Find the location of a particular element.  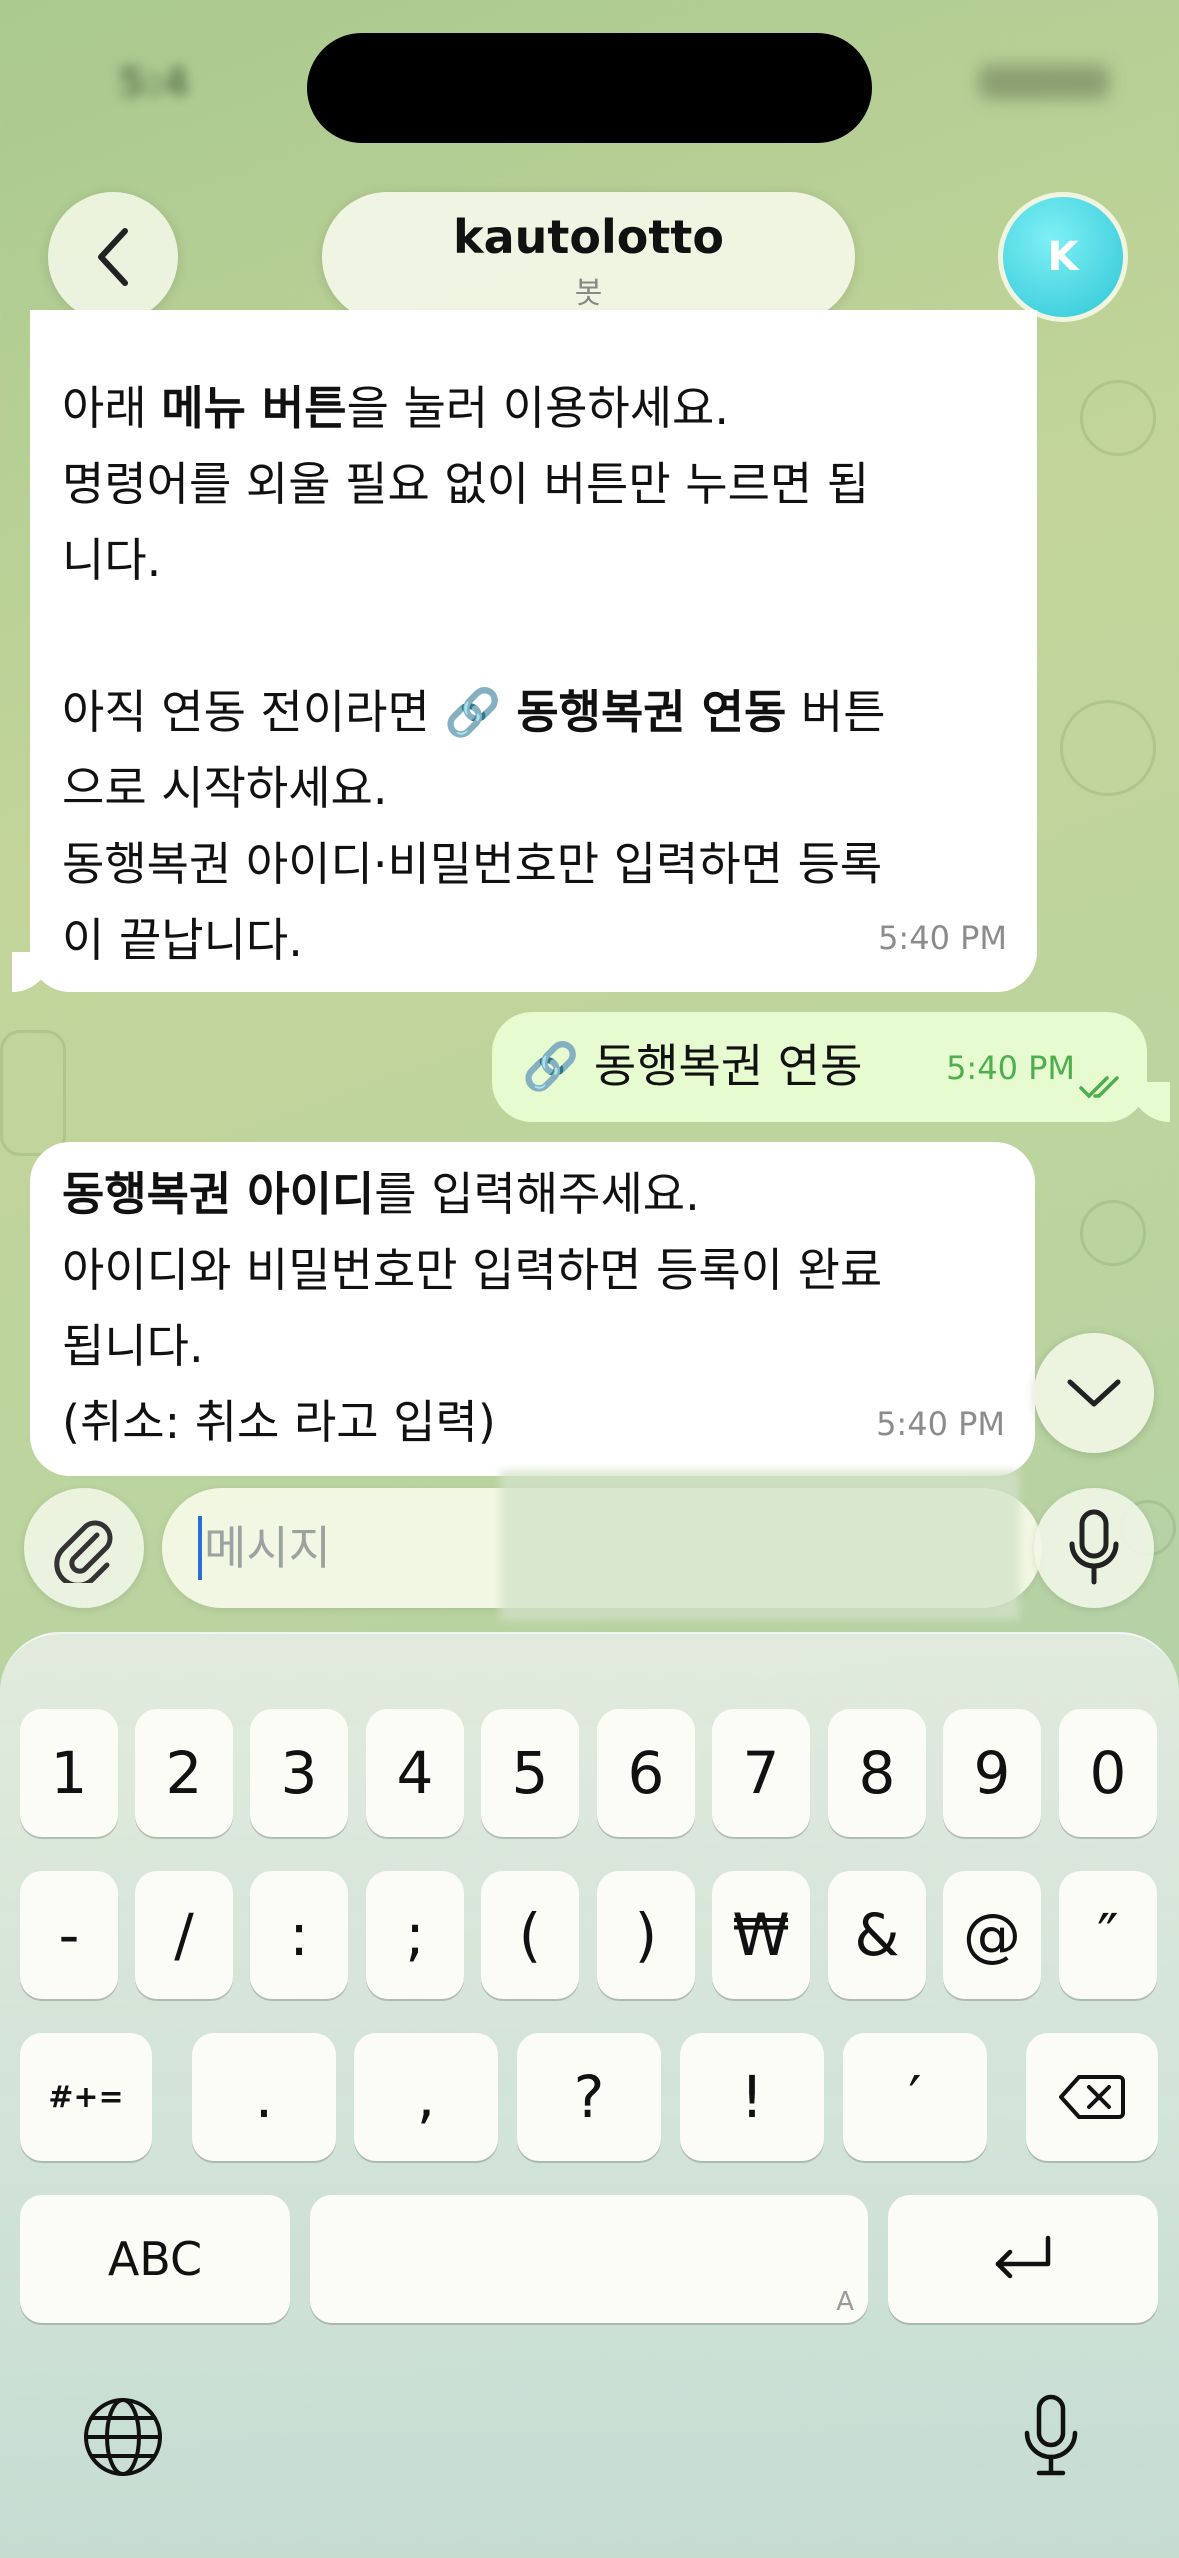

back-button is located at coordinates (113, 257).